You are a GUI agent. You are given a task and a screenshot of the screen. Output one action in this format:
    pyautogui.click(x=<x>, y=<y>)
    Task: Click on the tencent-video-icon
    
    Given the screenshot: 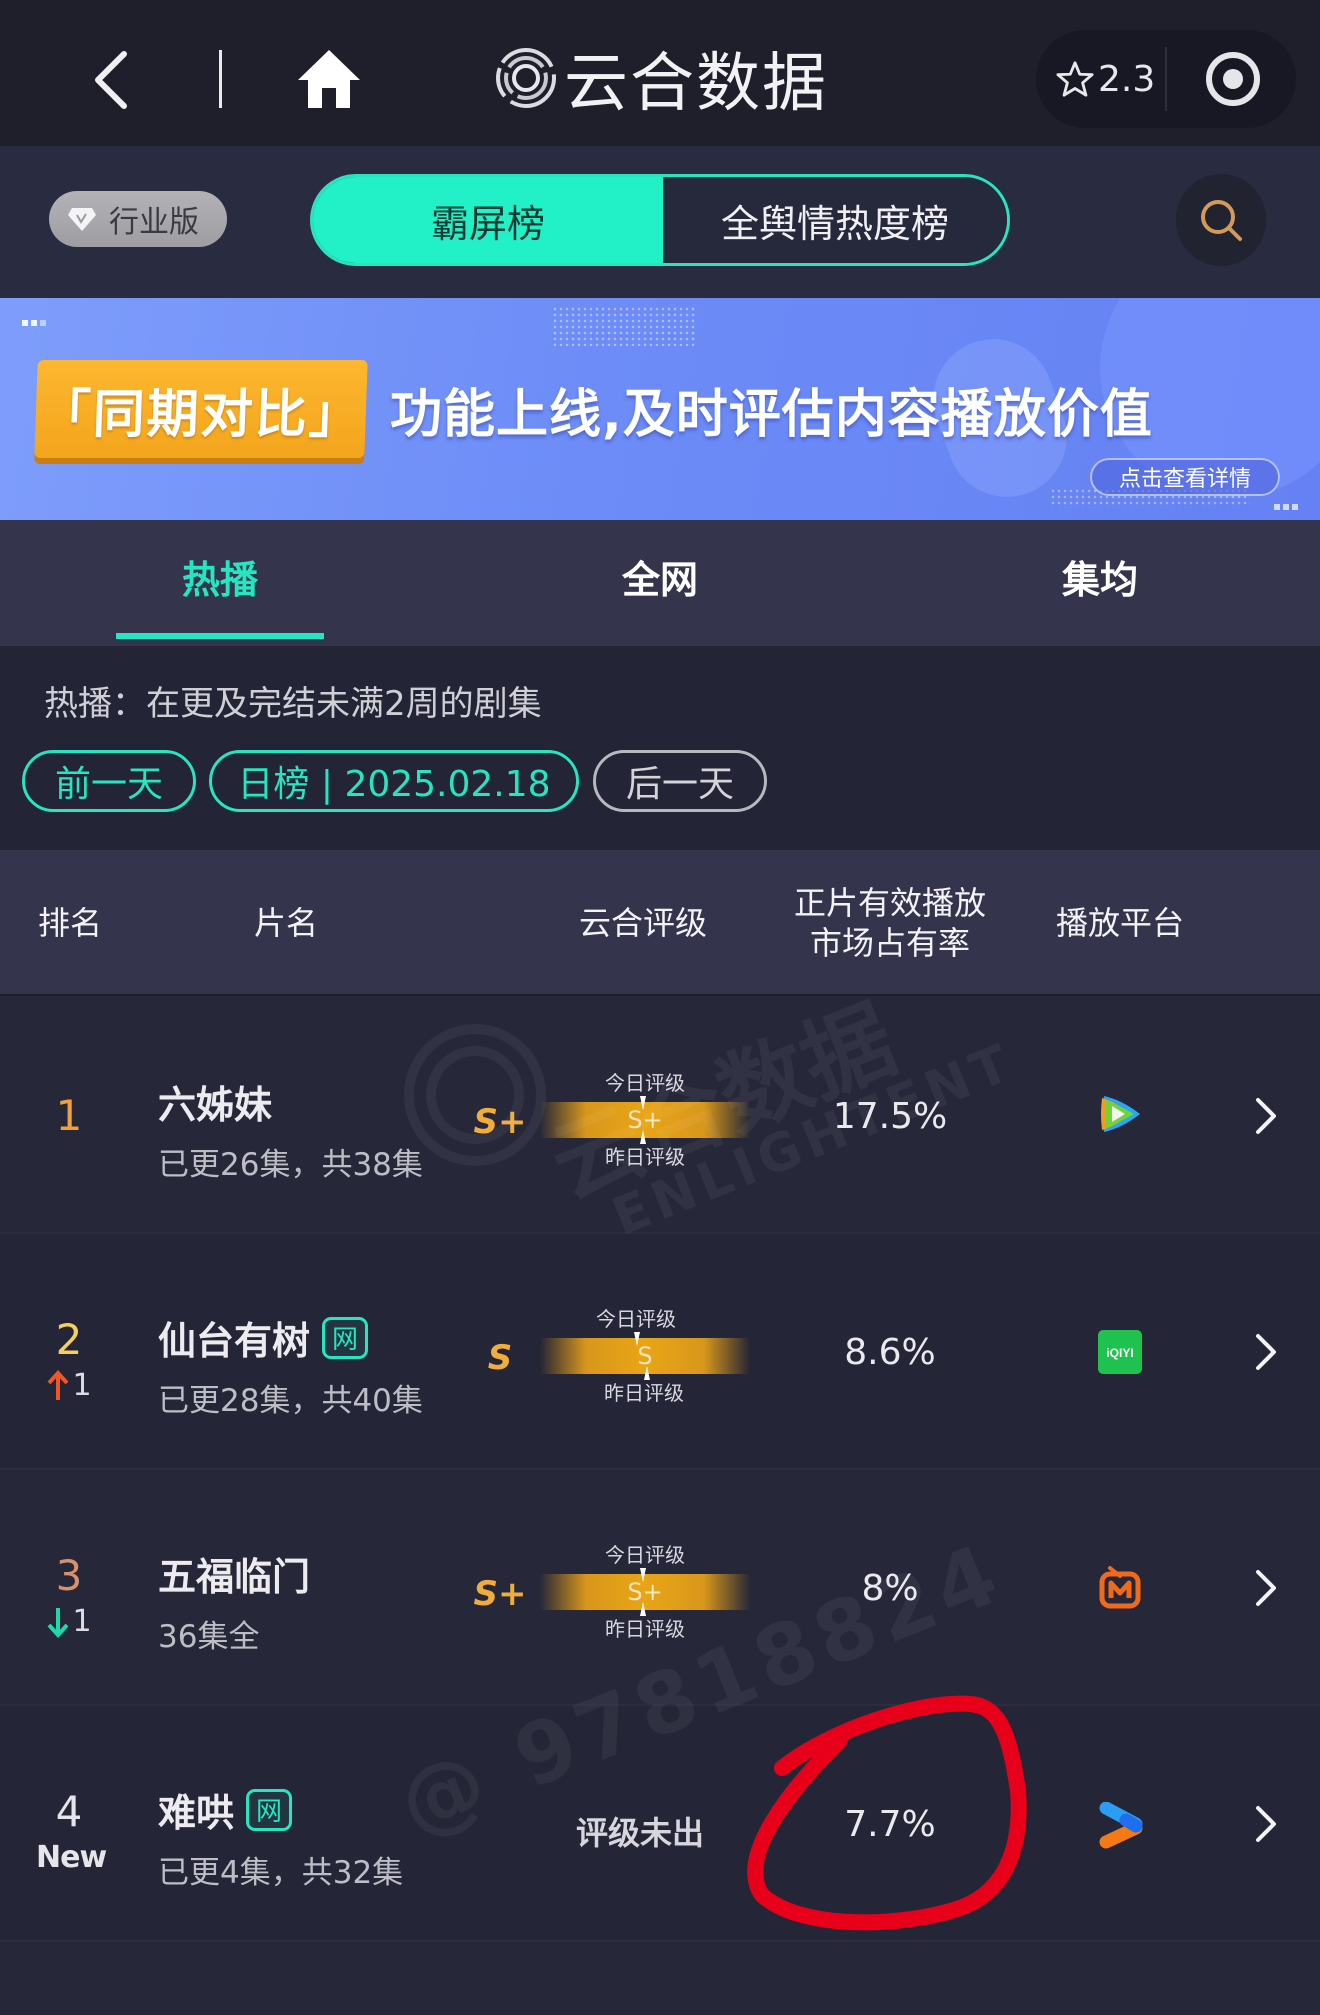 What is the action you would take?
    pyautogui.click(x=1120, y=1114)
    